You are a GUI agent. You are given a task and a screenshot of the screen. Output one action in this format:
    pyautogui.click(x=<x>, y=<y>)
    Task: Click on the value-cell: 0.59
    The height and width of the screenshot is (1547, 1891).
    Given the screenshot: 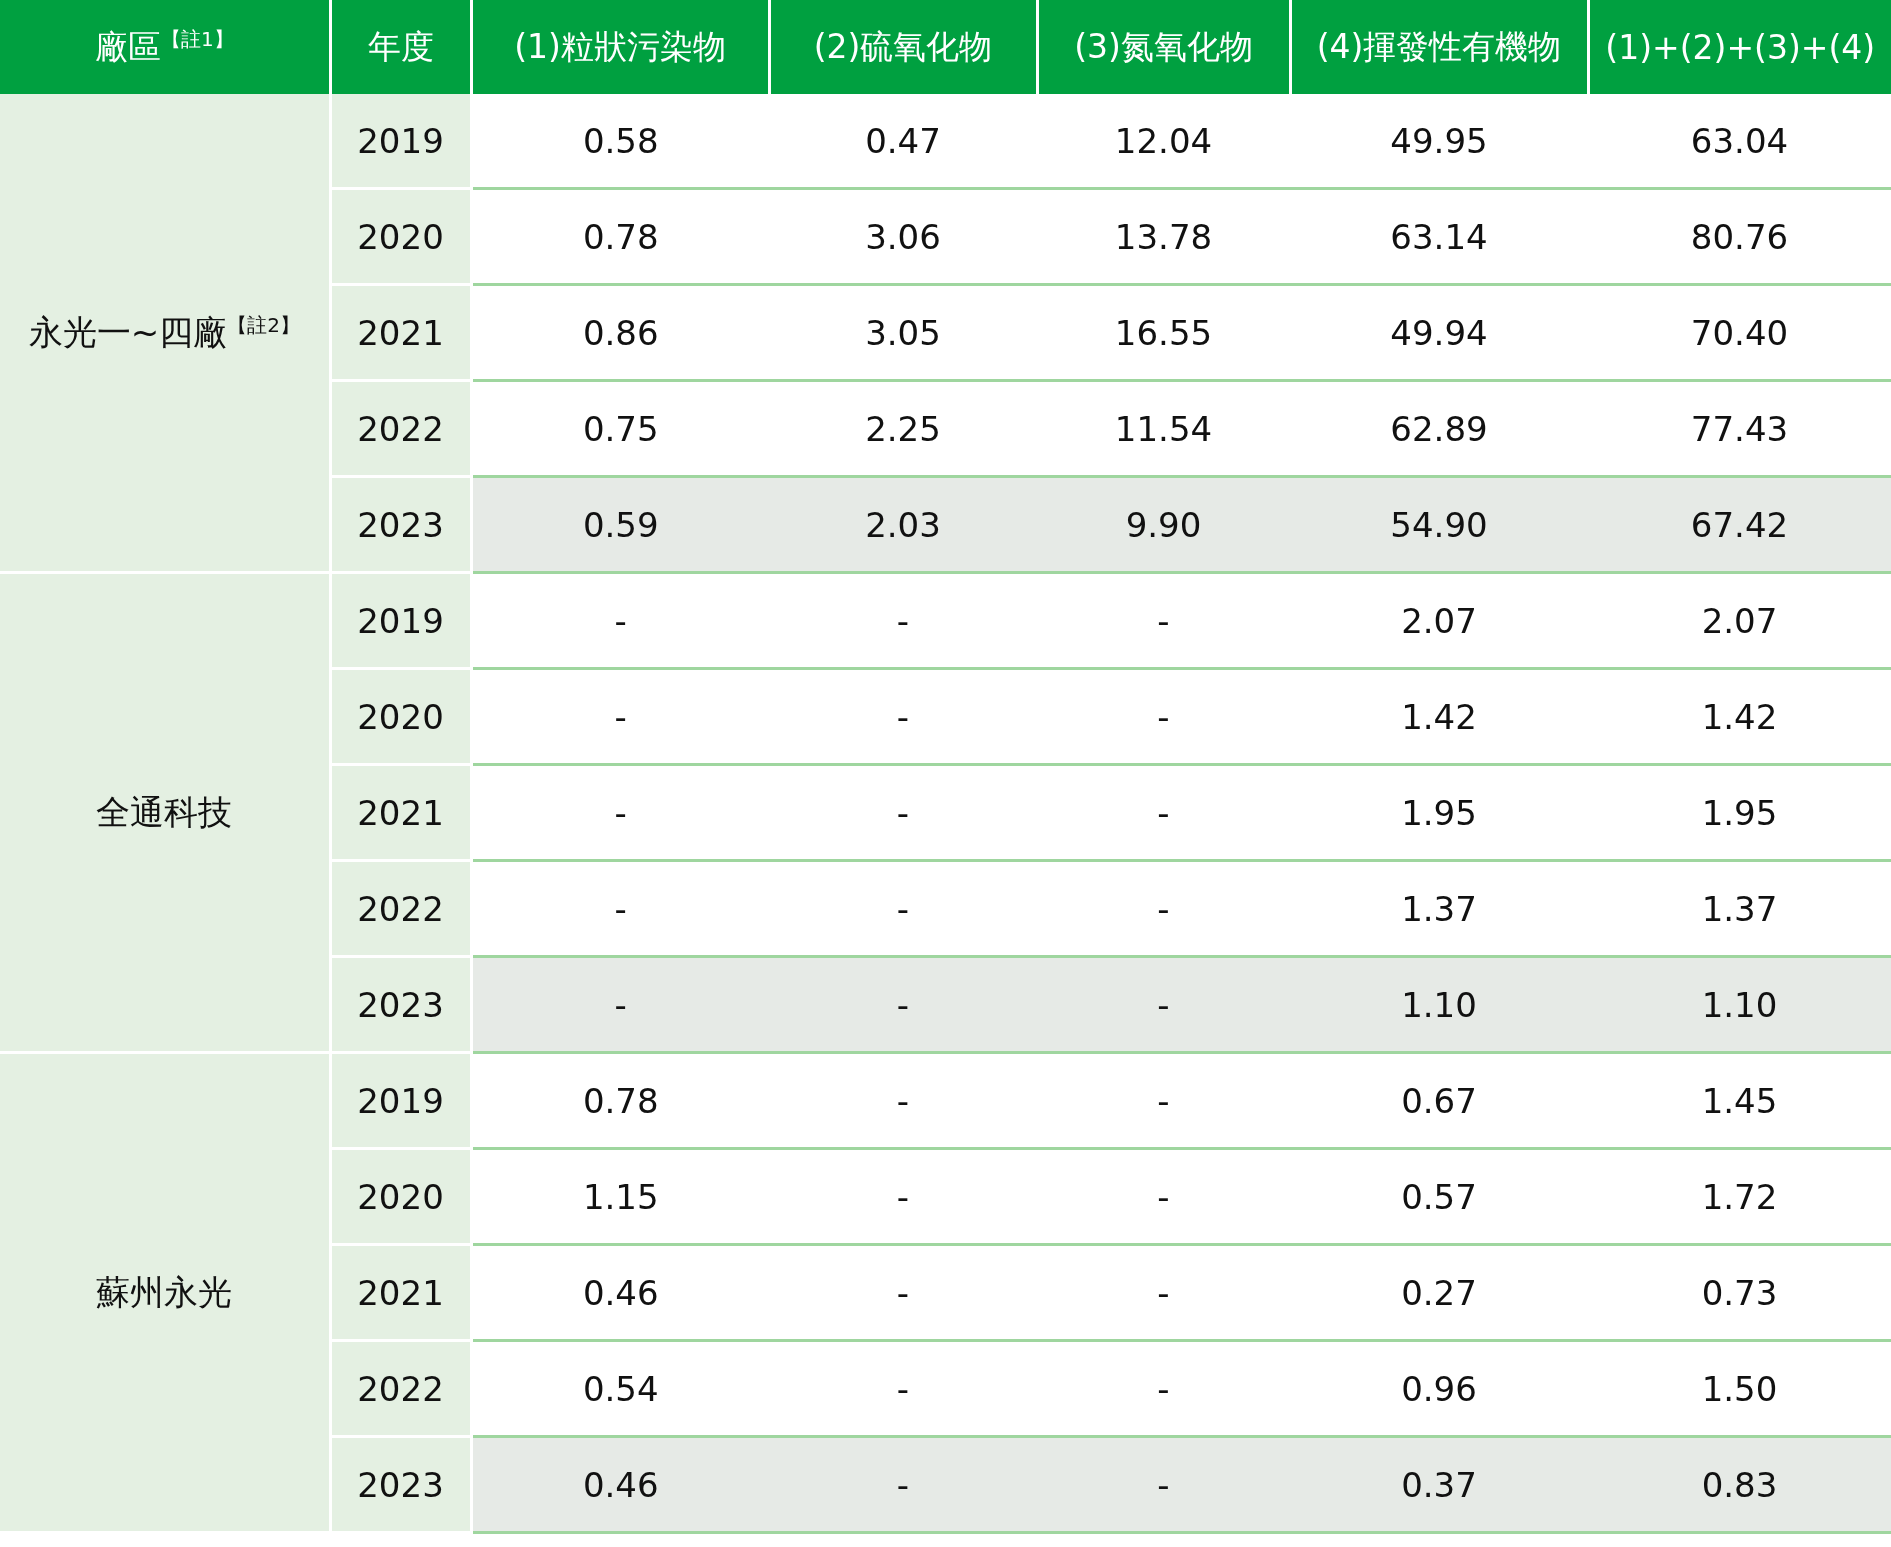 What is the action you would take?
    pyautogui.click(x=620, y=524)
    